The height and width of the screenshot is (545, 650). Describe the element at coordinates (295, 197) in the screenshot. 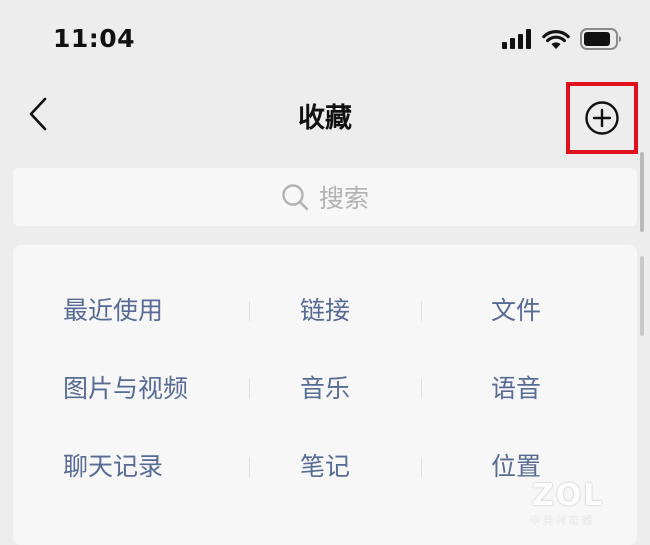

I see `search-icon` at that location.